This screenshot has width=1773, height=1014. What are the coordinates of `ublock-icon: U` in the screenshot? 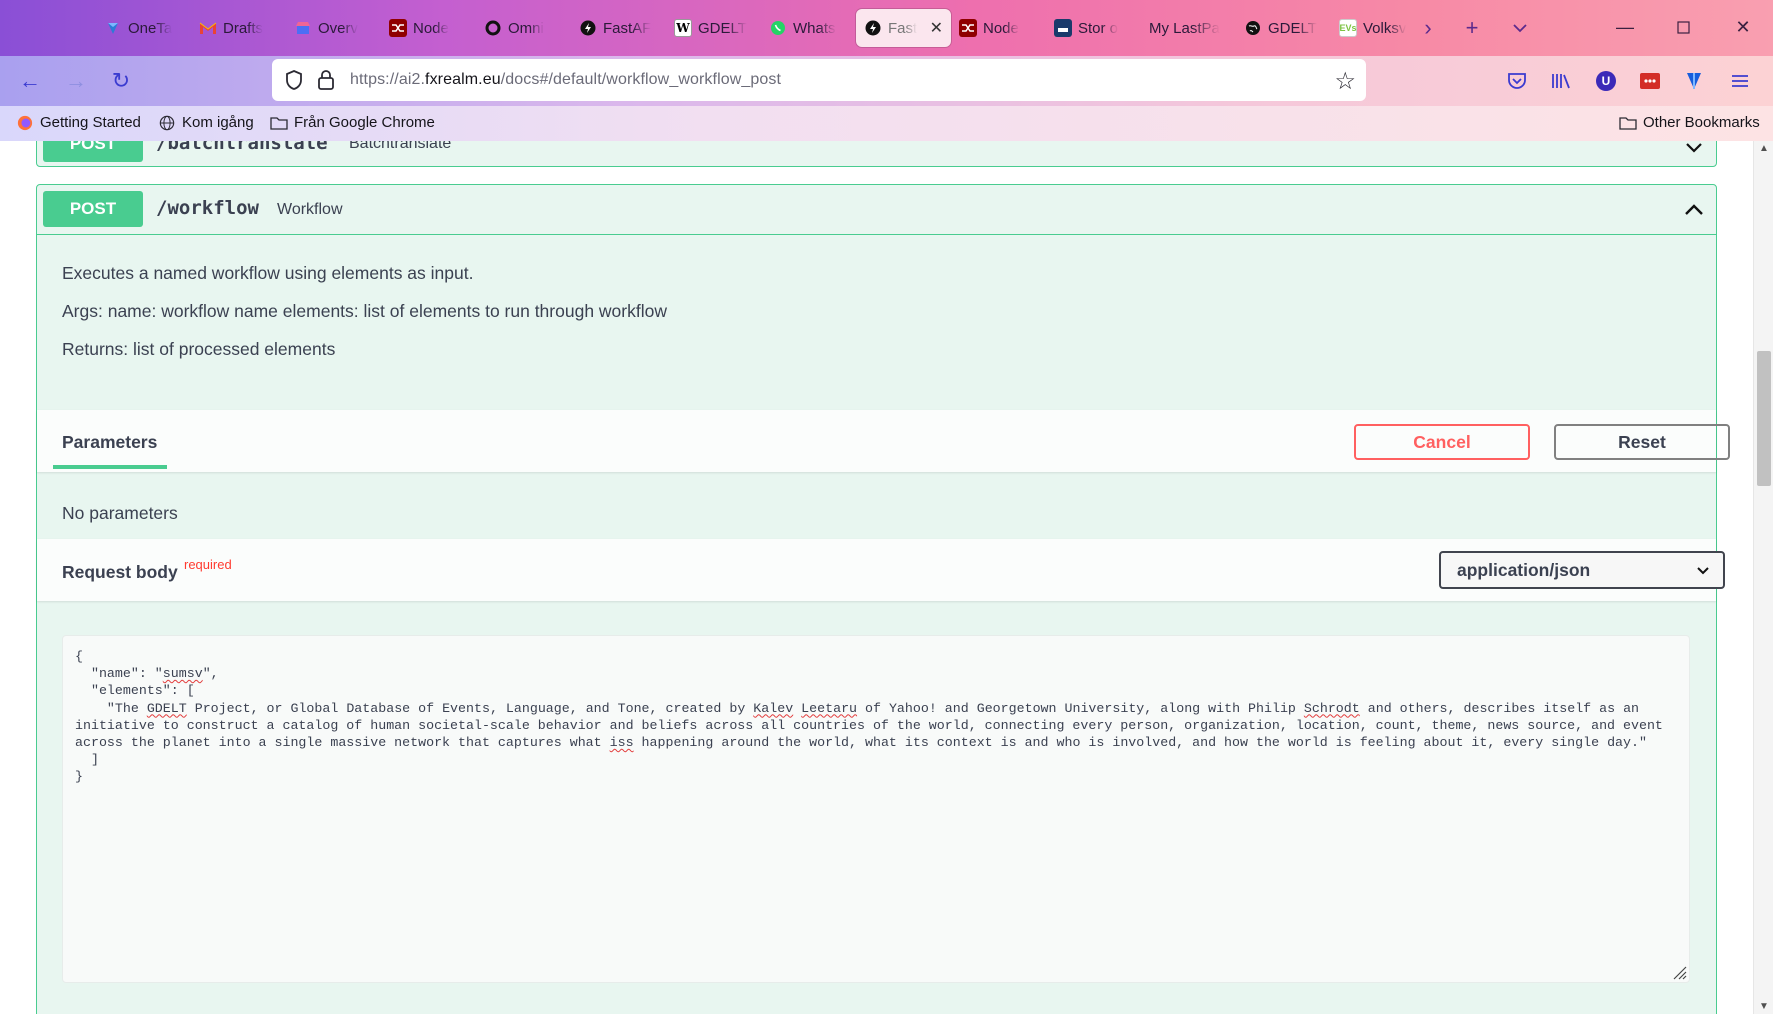 It's located at (1606, 81).